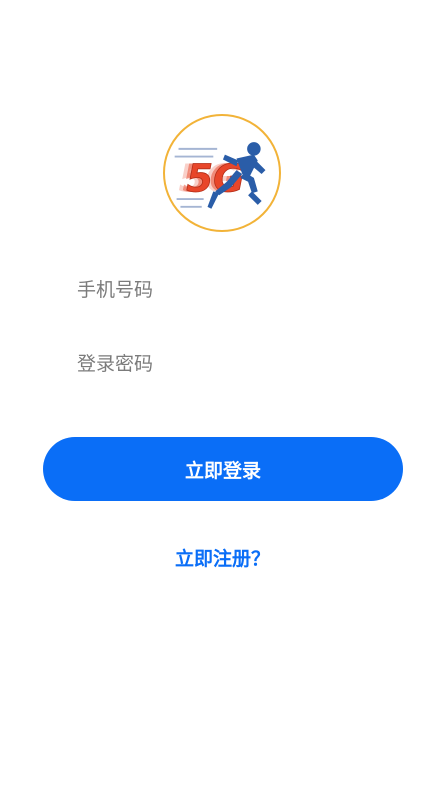 The width and height of the screenshot is (445, 793). I want to click on password-input, so click(227, 364).